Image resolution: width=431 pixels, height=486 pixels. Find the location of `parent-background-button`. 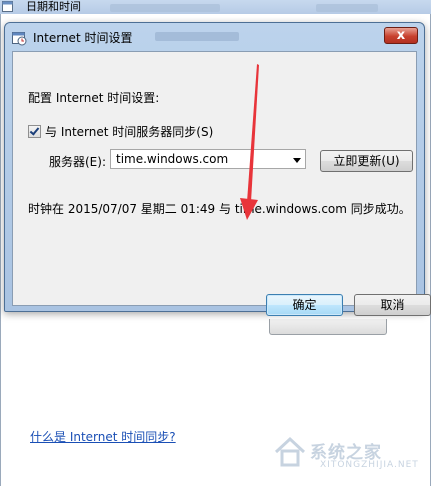

parent-background-button is located at coordinates (328, 327).